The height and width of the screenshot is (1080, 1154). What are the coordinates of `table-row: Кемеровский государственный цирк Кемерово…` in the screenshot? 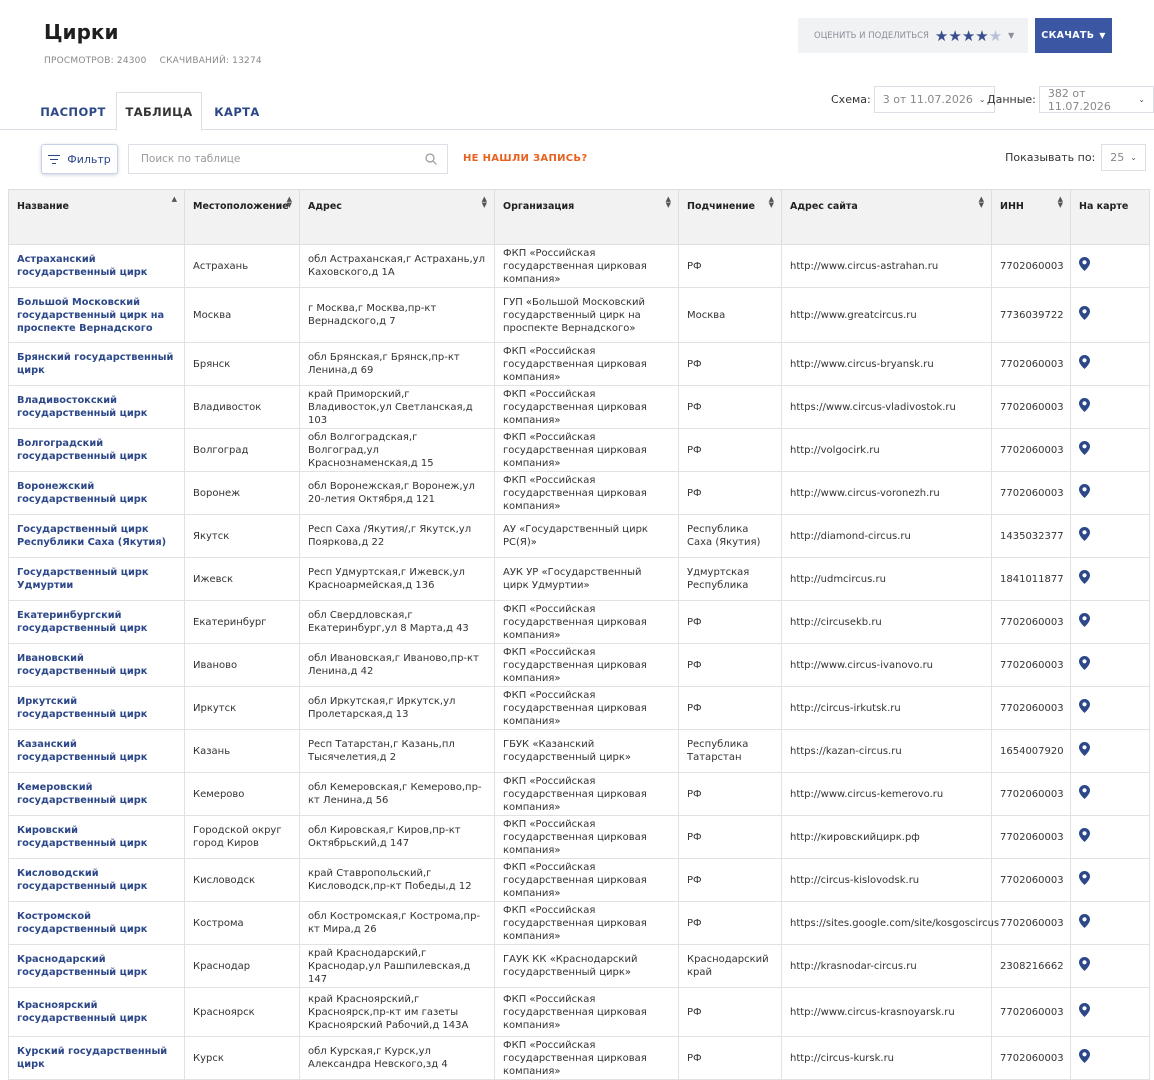 It's located at (579, 794).